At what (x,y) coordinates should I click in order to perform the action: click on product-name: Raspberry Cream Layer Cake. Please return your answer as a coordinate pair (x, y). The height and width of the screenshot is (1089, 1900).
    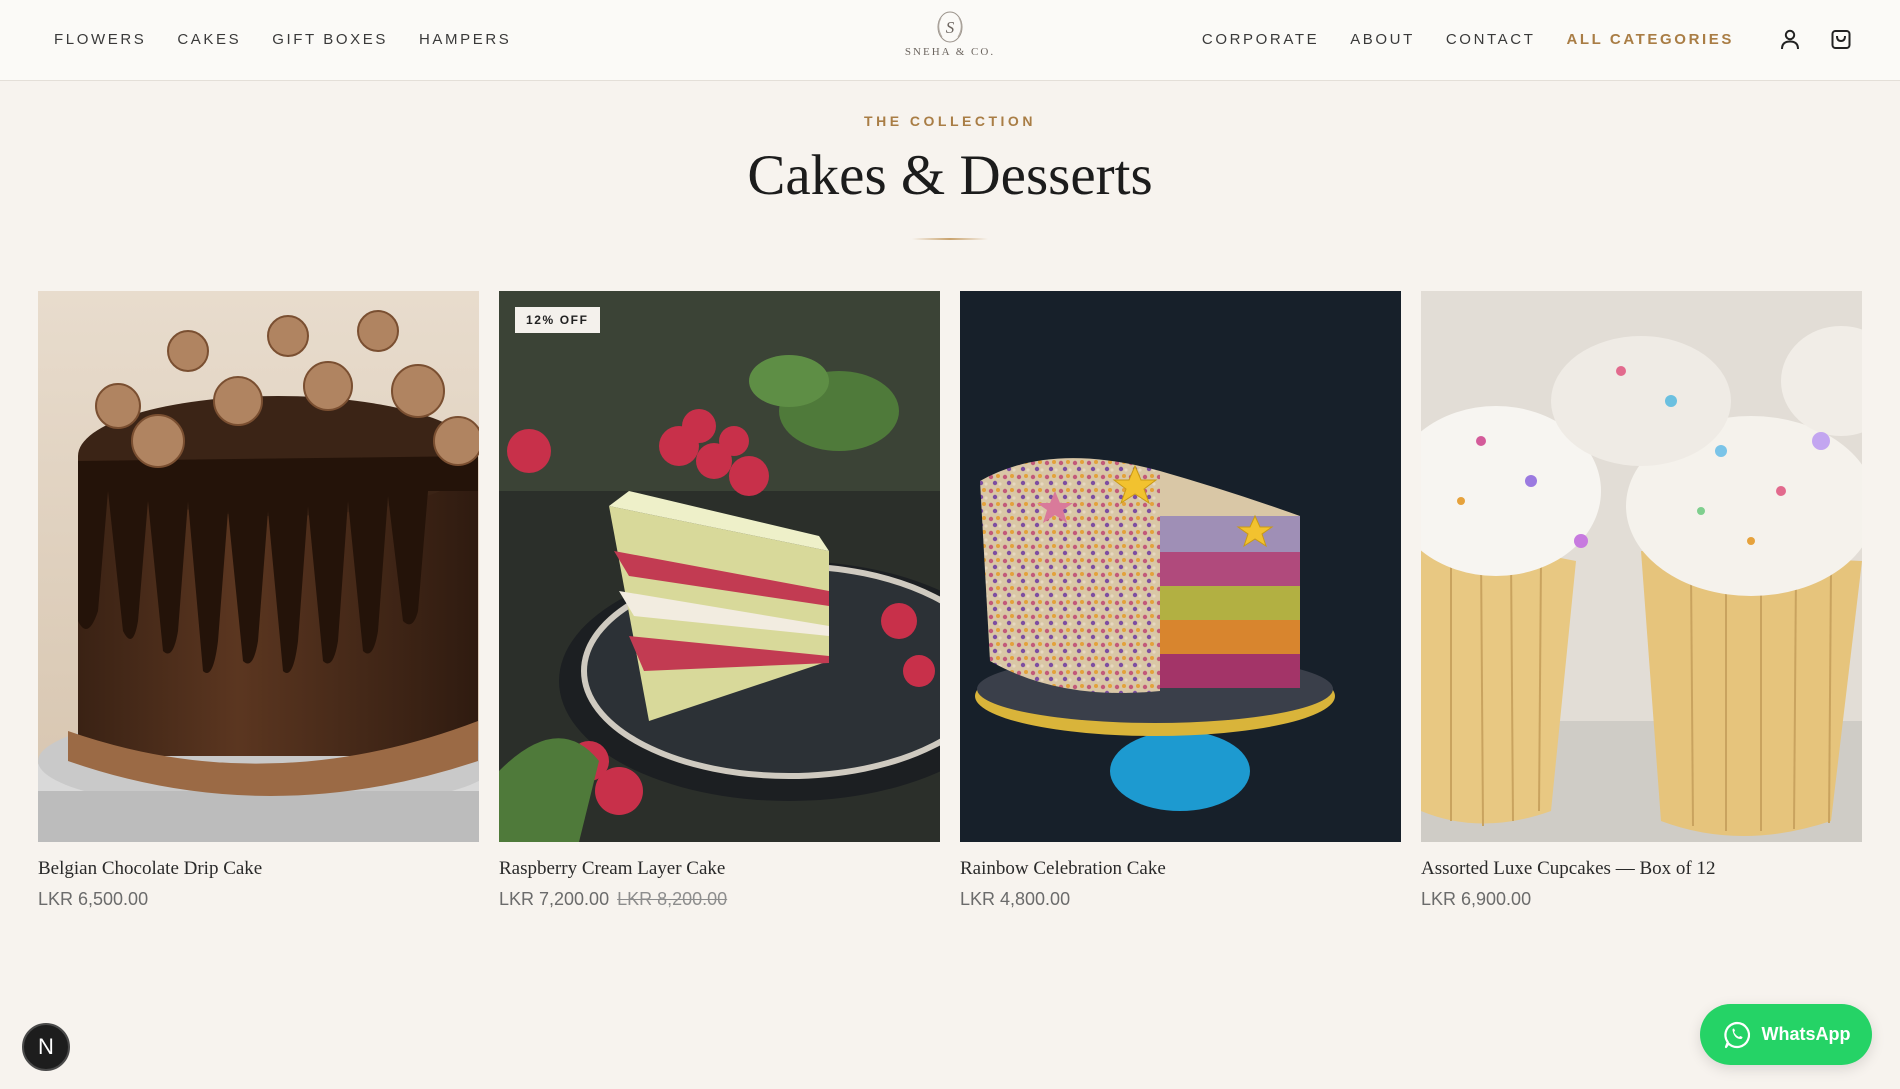
    Looking at the image, I should click on (719, 869).